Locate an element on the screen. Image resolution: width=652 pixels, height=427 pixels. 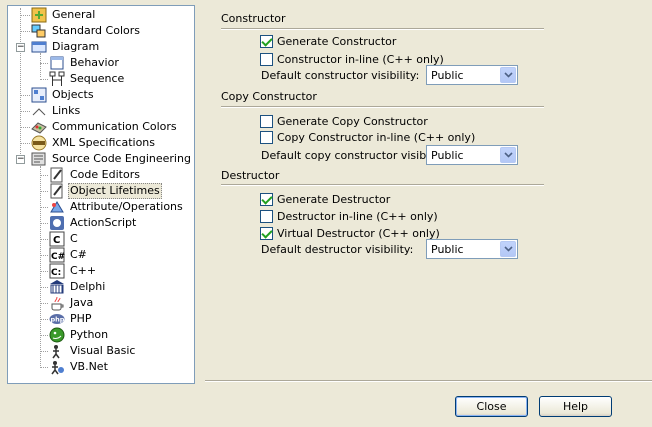
links-icon is located at coordinates (39, 111).